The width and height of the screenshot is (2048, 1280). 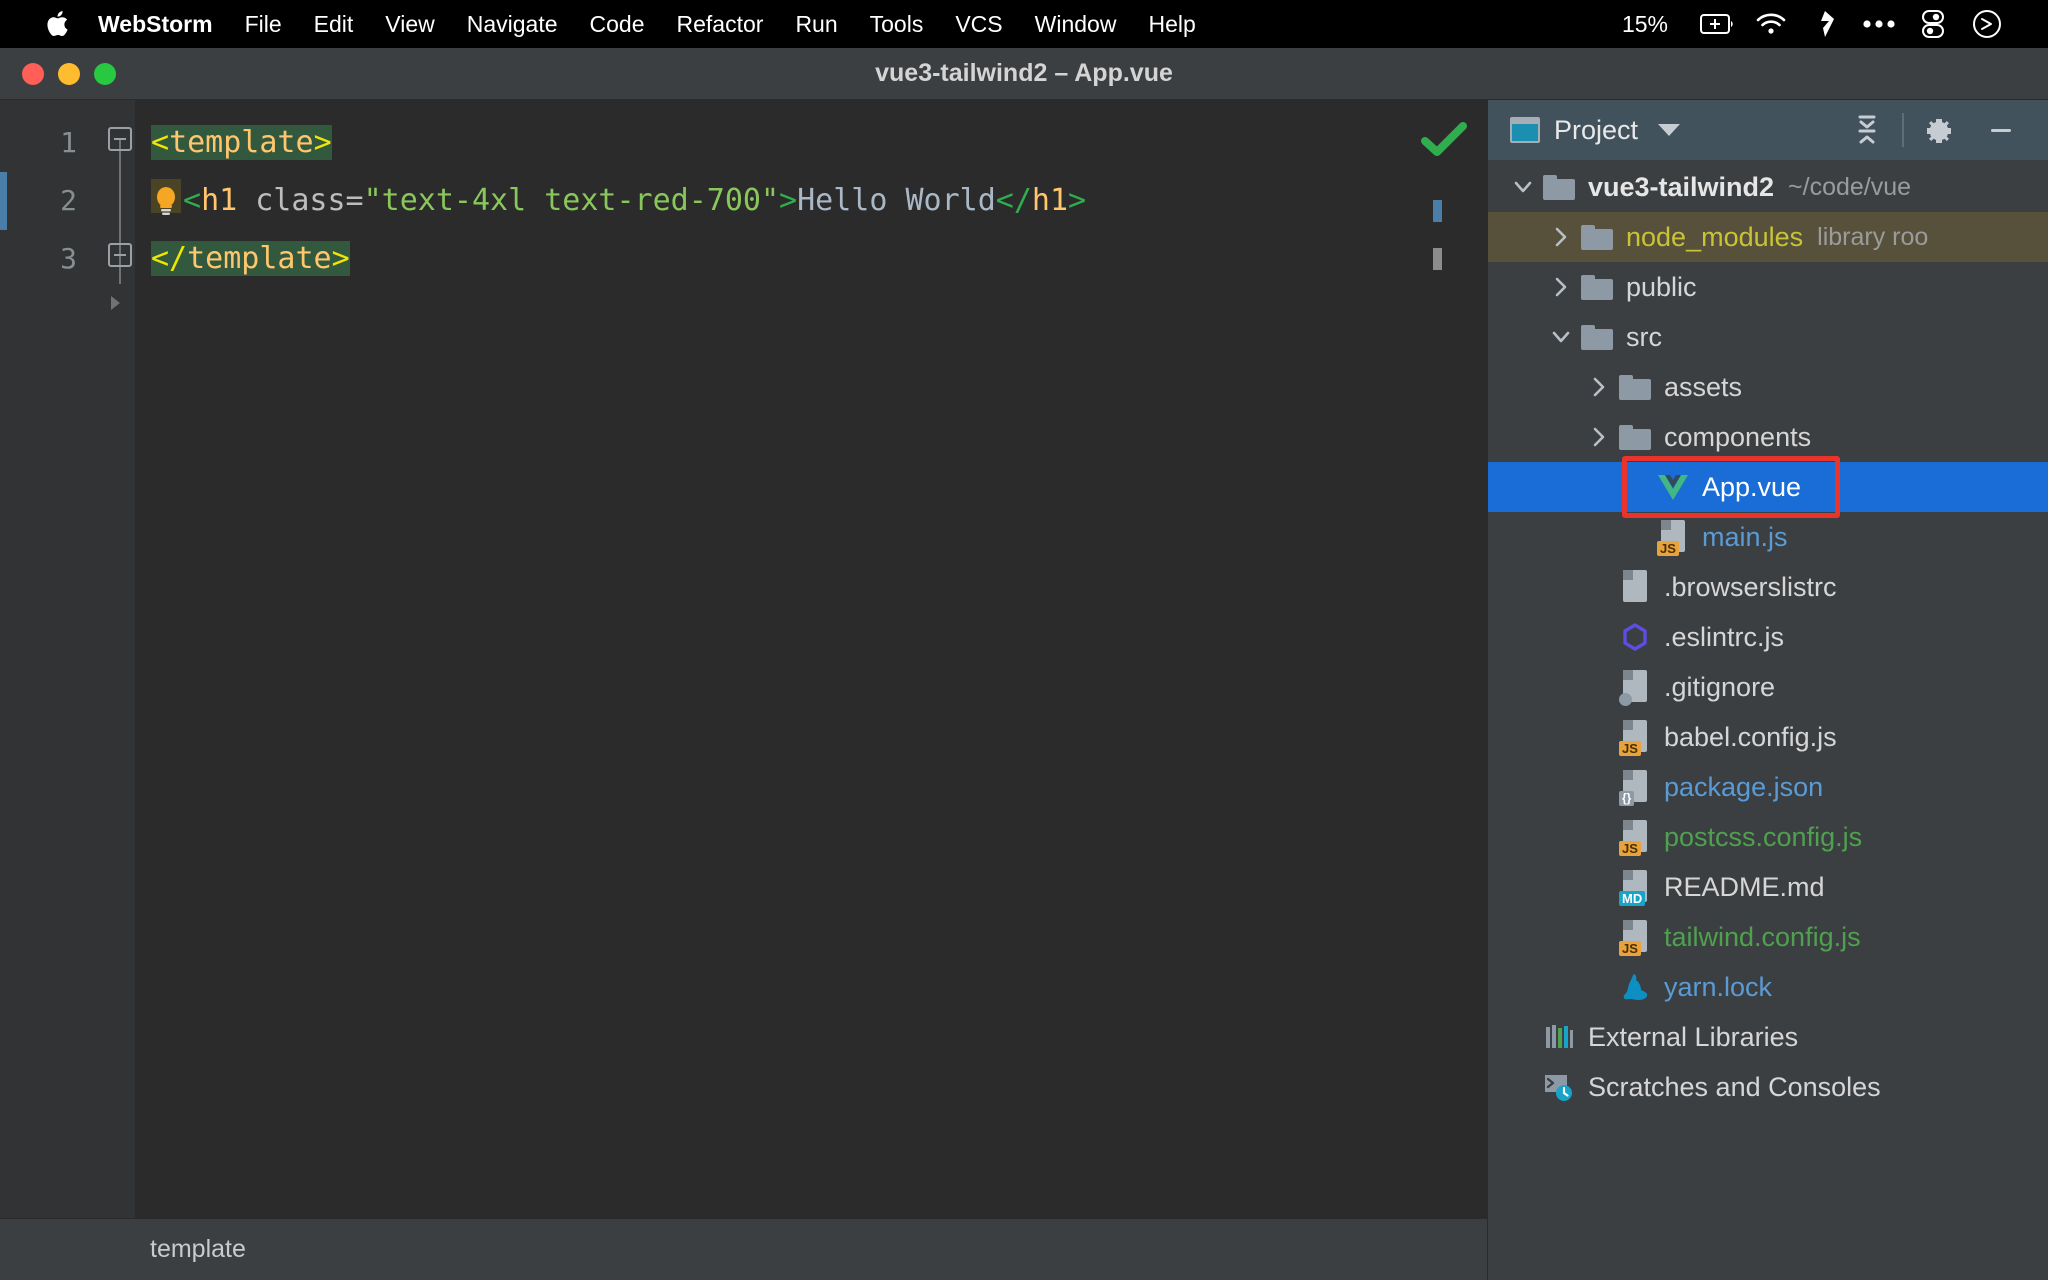 What do you see at coordinates (1635, 587) in the screenshot?
I see `text-file-icon` at bounding box center [1635, 587].